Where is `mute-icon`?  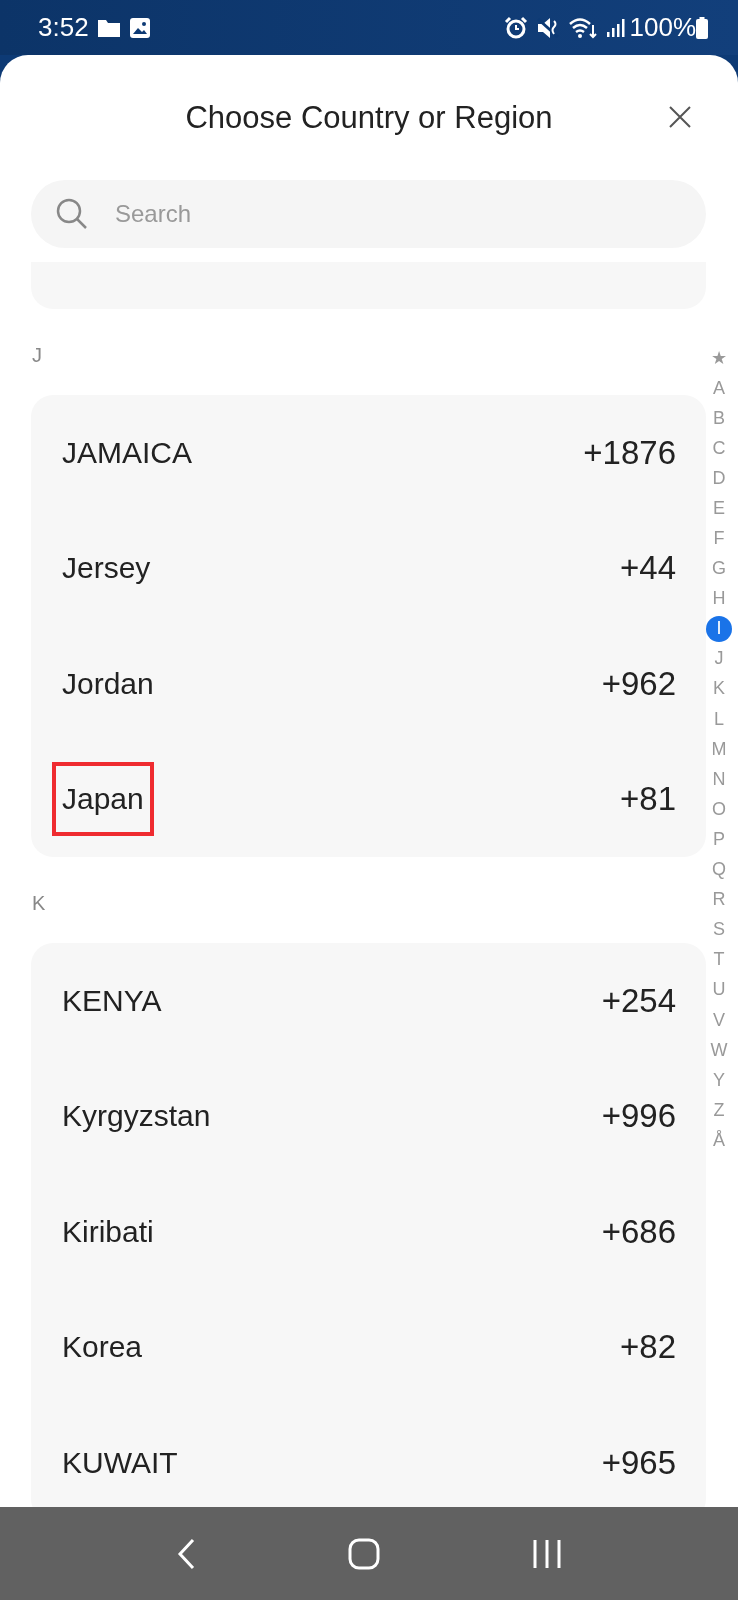
mute-icon is located at coordinates (547, 27).